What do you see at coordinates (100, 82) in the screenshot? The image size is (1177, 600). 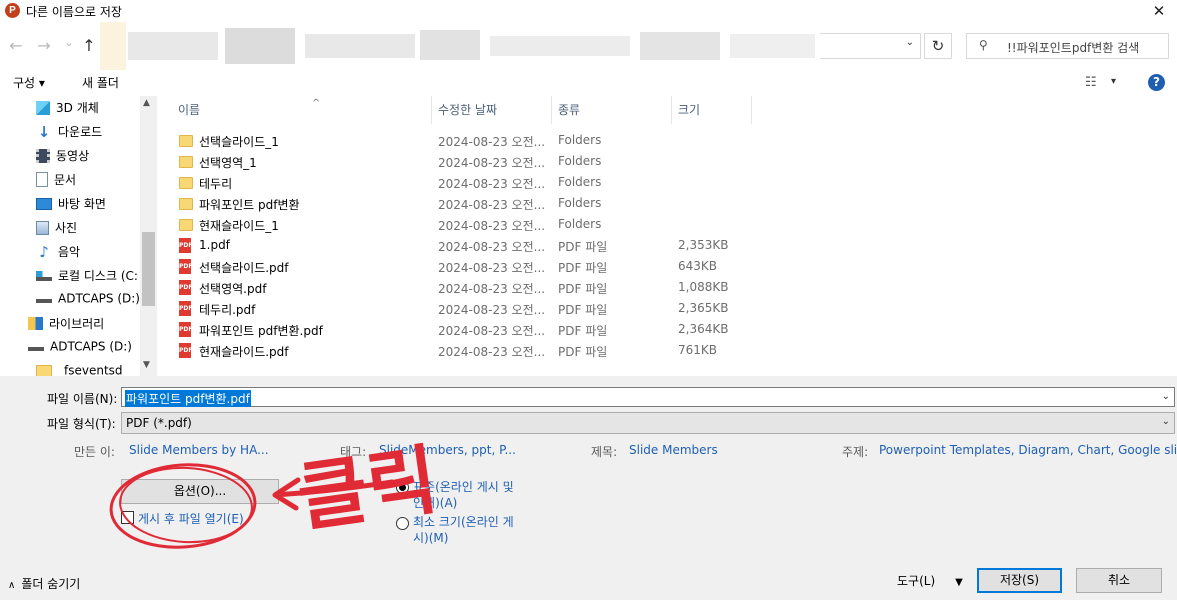 I see `new-folder-button: 새 폴더` at bounding box center [100, 82].